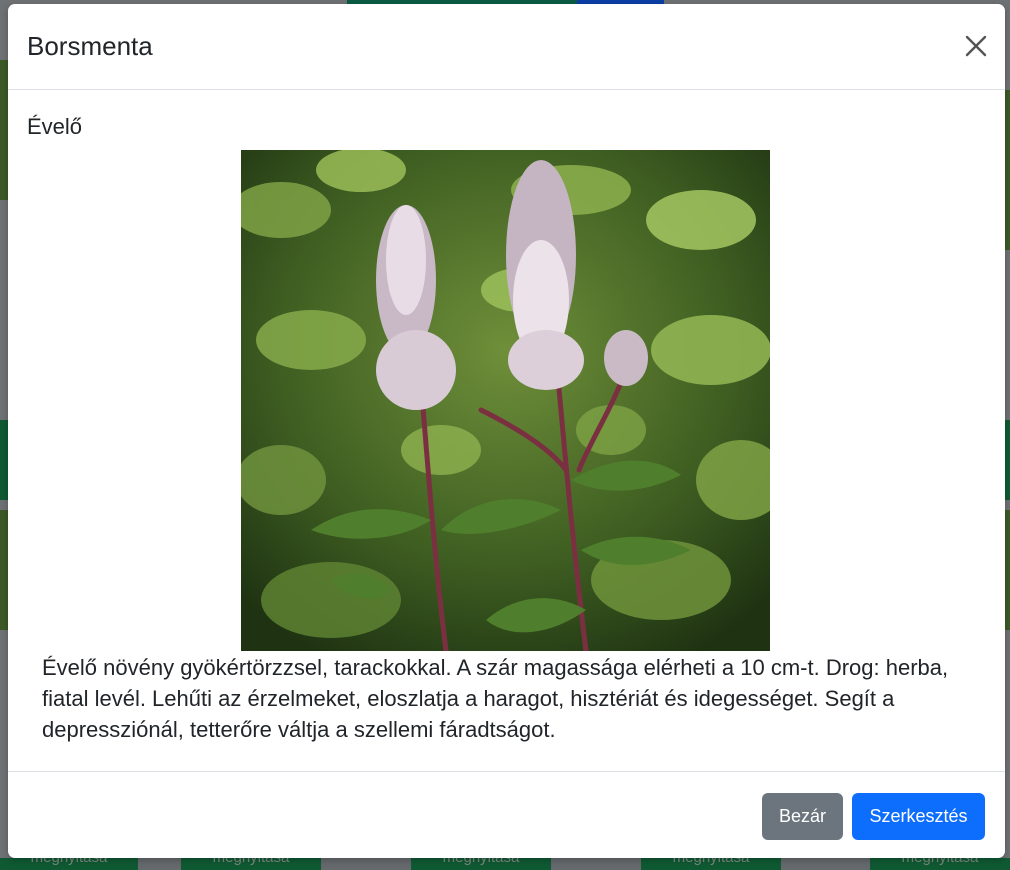  Describe the element at coordinates (802, 816) in the screenshot. I see `close-button: Bezár` at that location.